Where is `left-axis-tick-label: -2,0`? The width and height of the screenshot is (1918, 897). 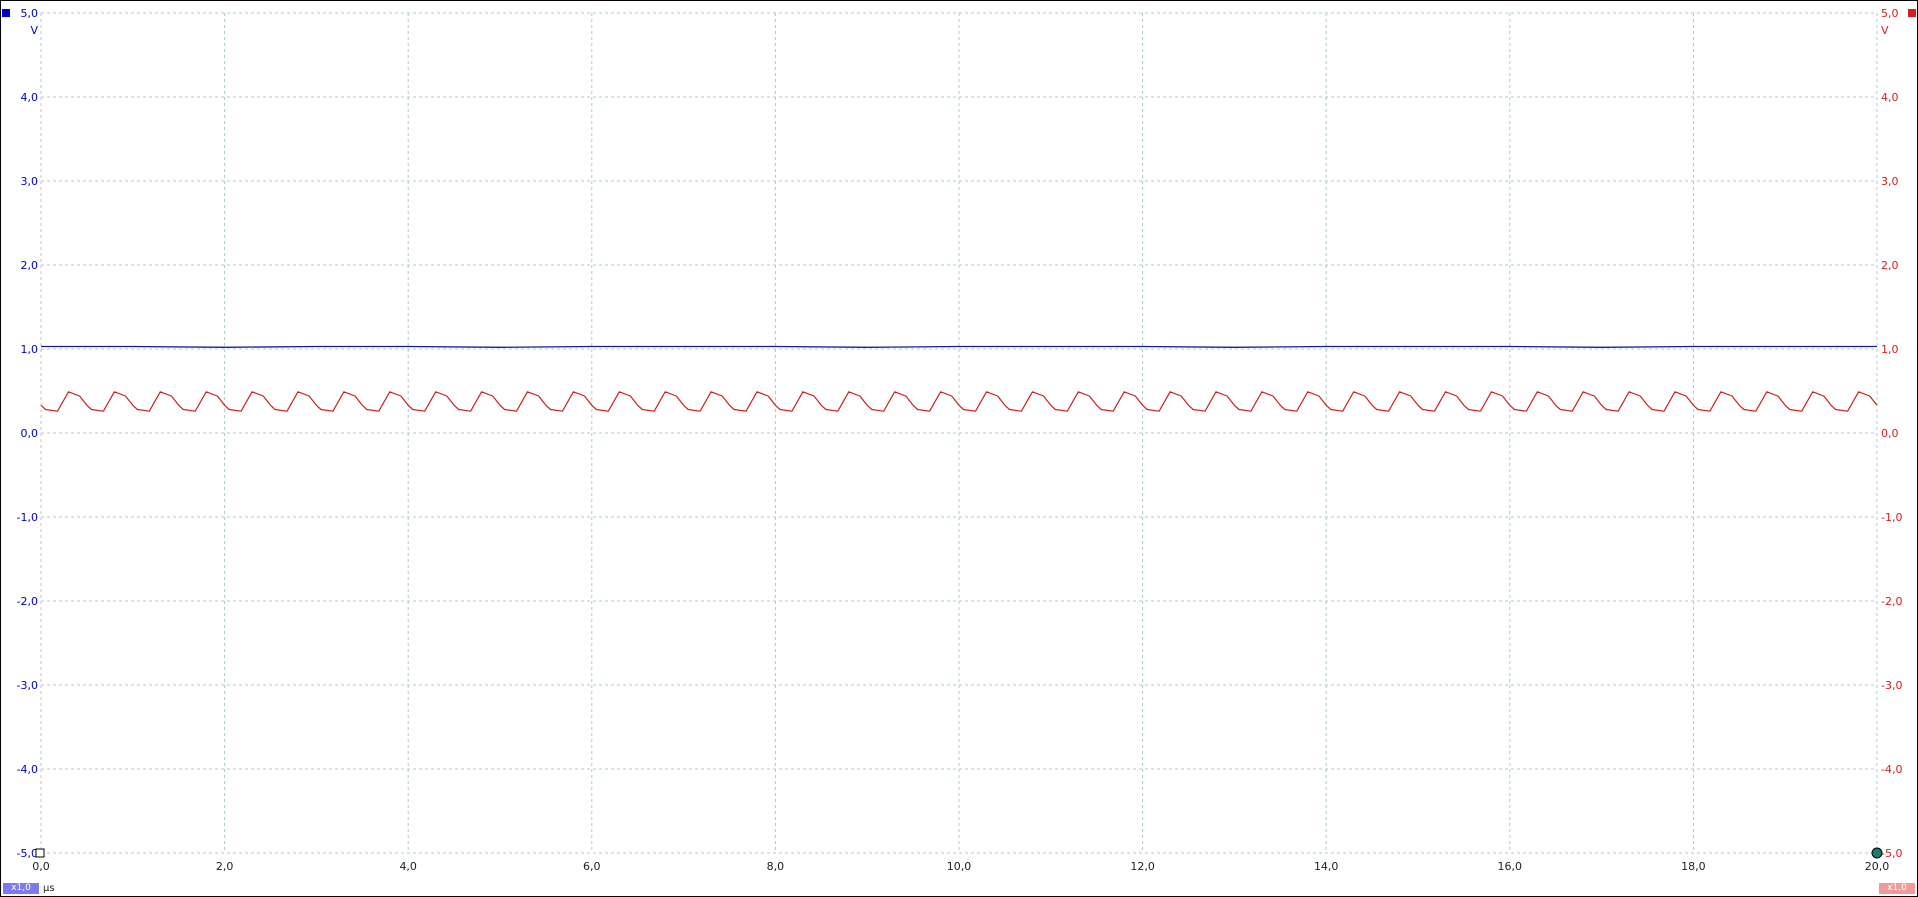
left-axis-tick-label: -2,0 is located at coordinates (27, 601).